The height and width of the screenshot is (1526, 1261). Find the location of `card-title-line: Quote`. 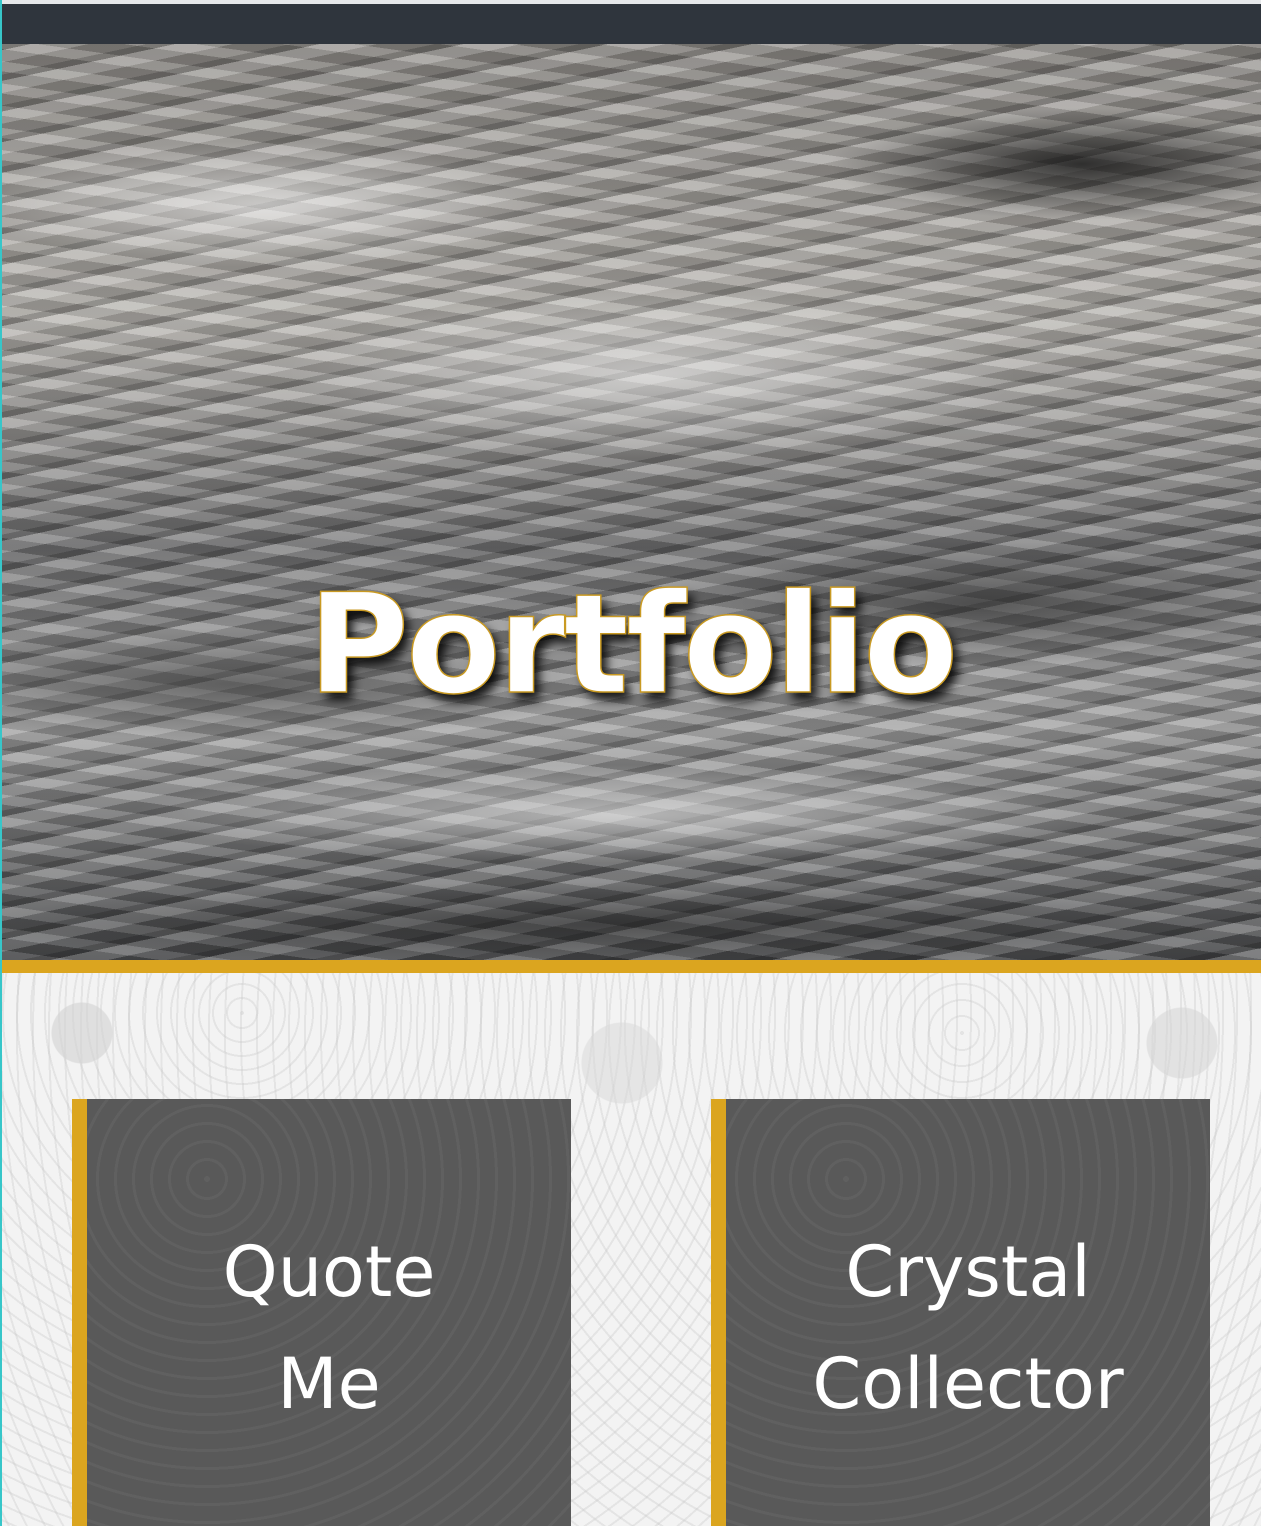

card-title-line: Quote is located at coordinates (329, 1271).